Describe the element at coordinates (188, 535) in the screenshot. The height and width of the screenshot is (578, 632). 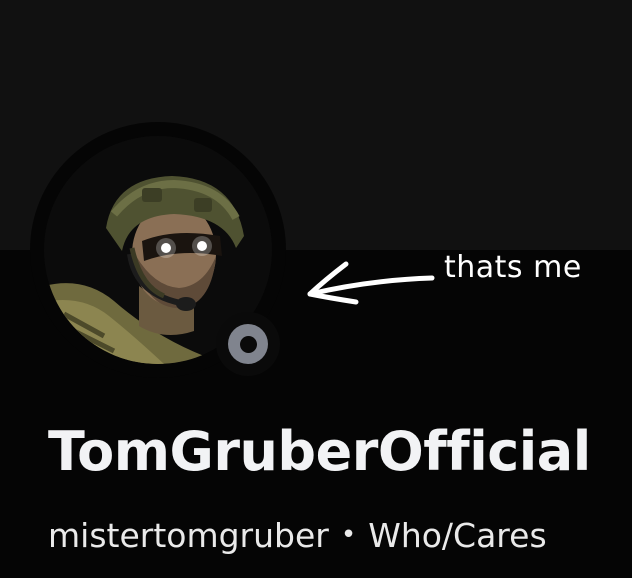
I see `username: mistertomgruber` at that location.